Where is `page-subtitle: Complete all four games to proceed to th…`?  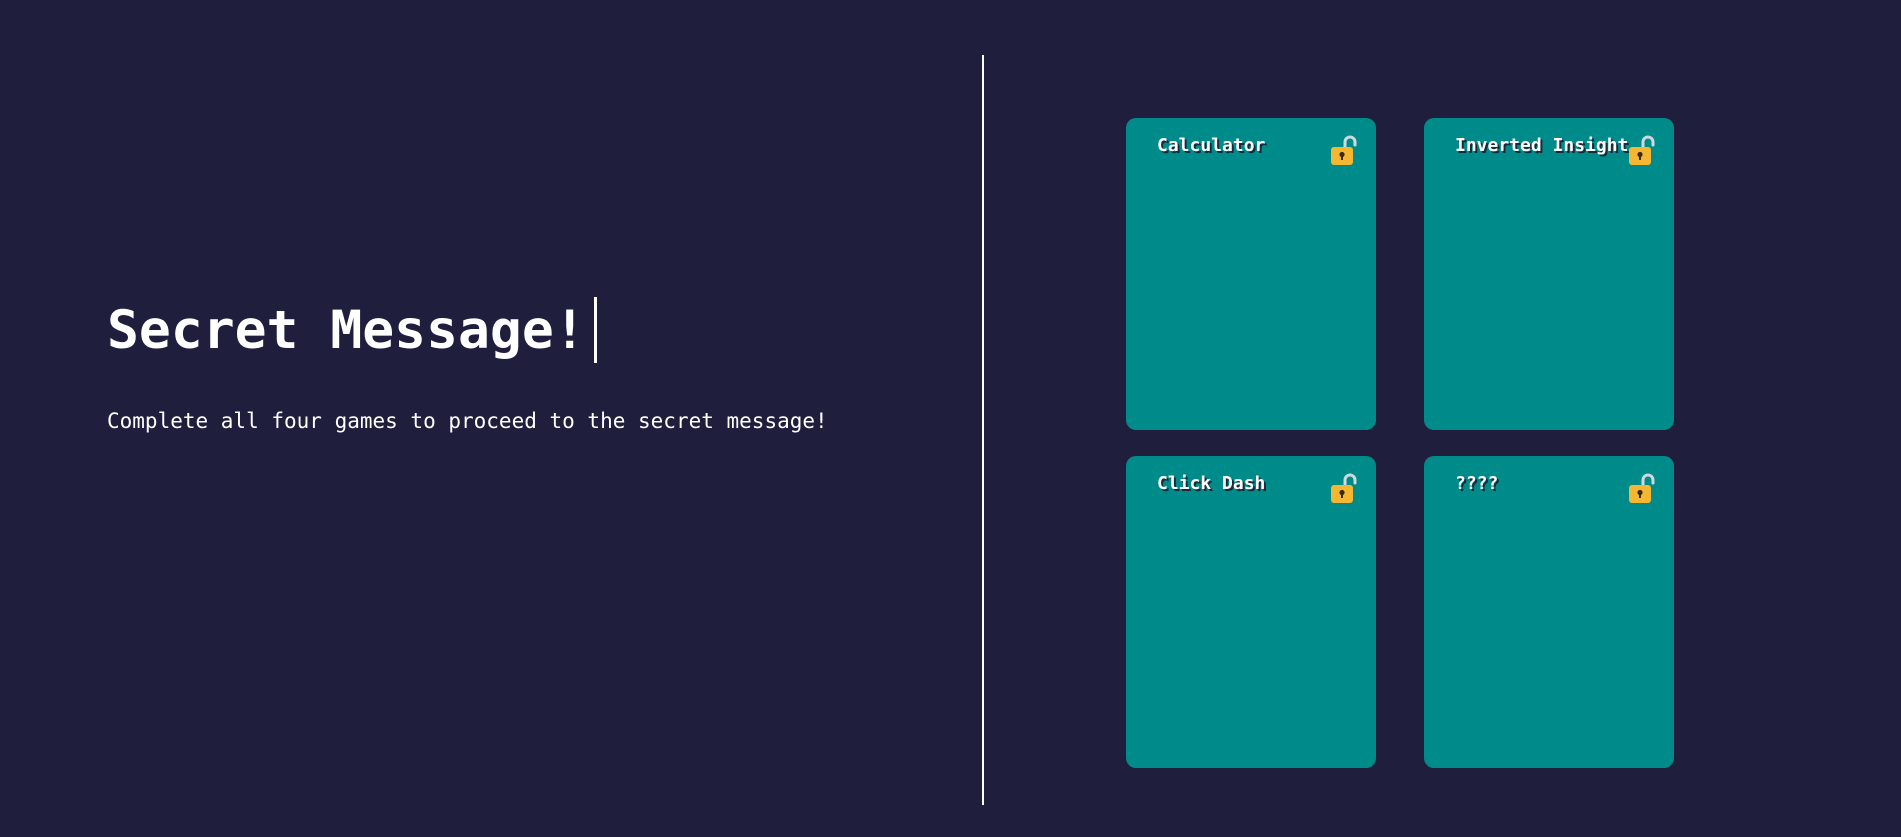
page-subtitle: Complete all four games to proceed to th… is located at coordinates (467, 421).